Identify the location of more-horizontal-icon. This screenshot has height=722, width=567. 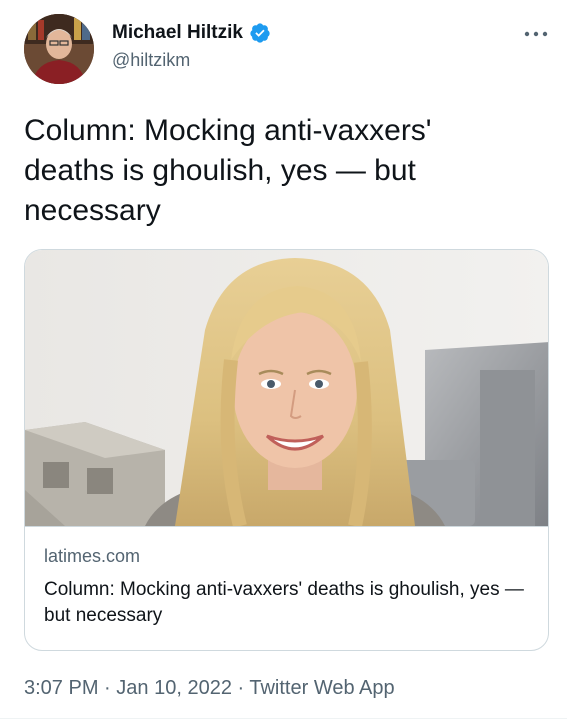
(536, 34).